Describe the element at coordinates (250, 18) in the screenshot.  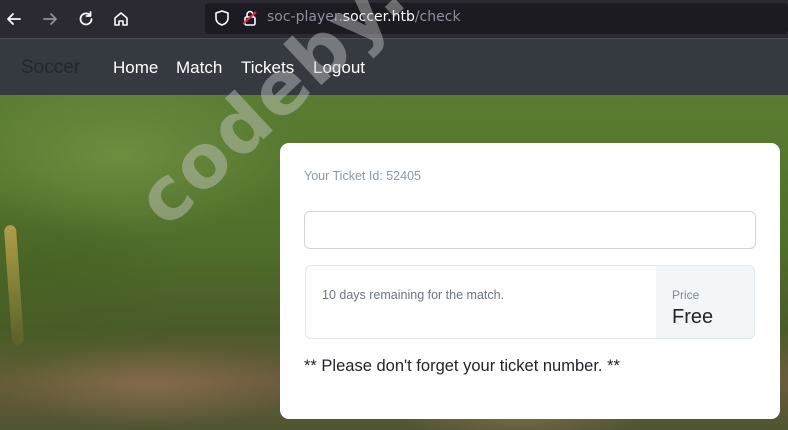
I see `lock-warning-icon` at that location.